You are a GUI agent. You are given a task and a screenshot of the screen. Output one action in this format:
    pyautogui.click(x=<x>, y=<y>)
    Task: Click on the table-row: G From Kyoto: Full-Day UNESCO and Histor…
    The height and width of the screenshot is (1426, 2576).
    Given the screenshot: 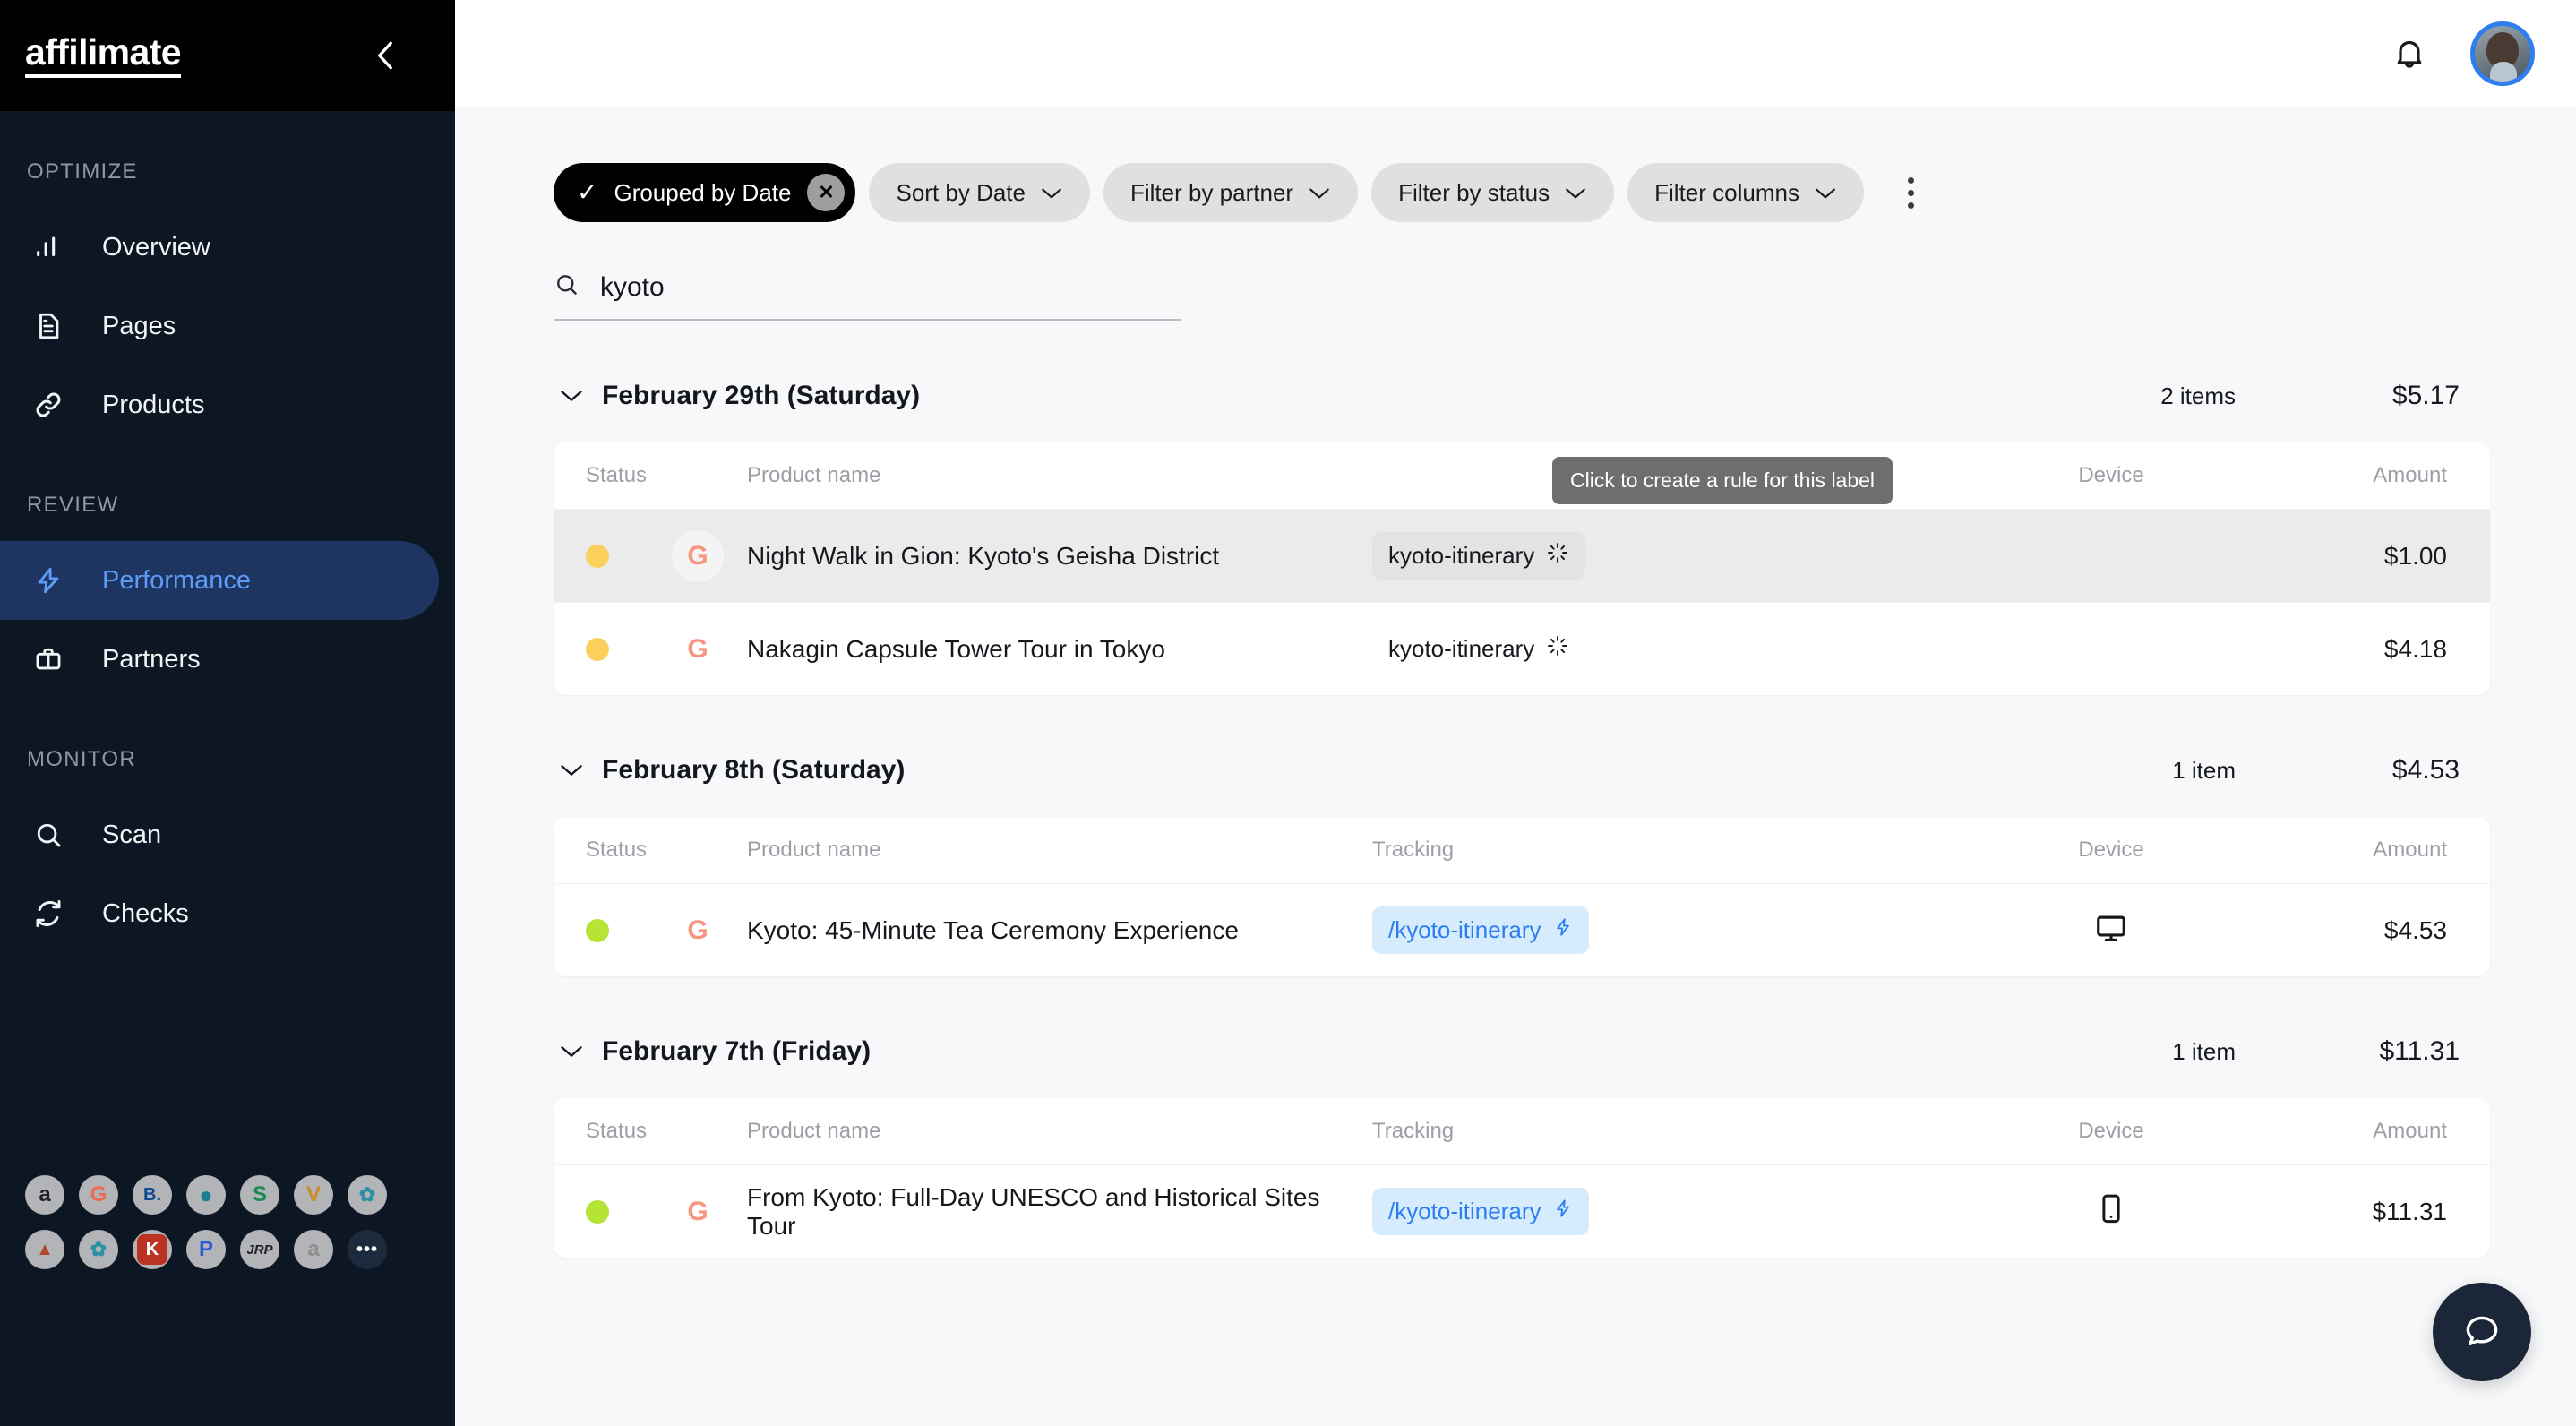 What is the action you would take?
    pyautogui.click(x=1522, y=1211)
    